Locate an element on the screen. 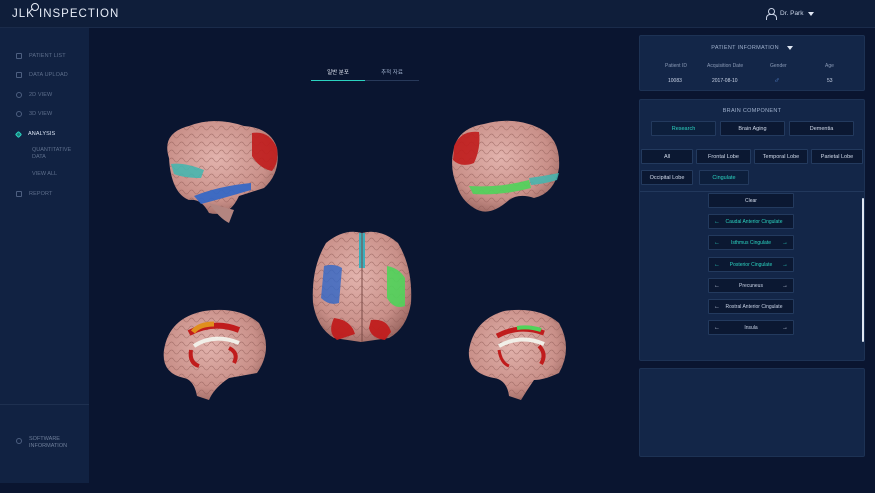 The width and height of the screenshot is (875, 493). region-isthmus-cingulate-button: ← Isthmus Cingulate → is located at coordinates (751, 242).